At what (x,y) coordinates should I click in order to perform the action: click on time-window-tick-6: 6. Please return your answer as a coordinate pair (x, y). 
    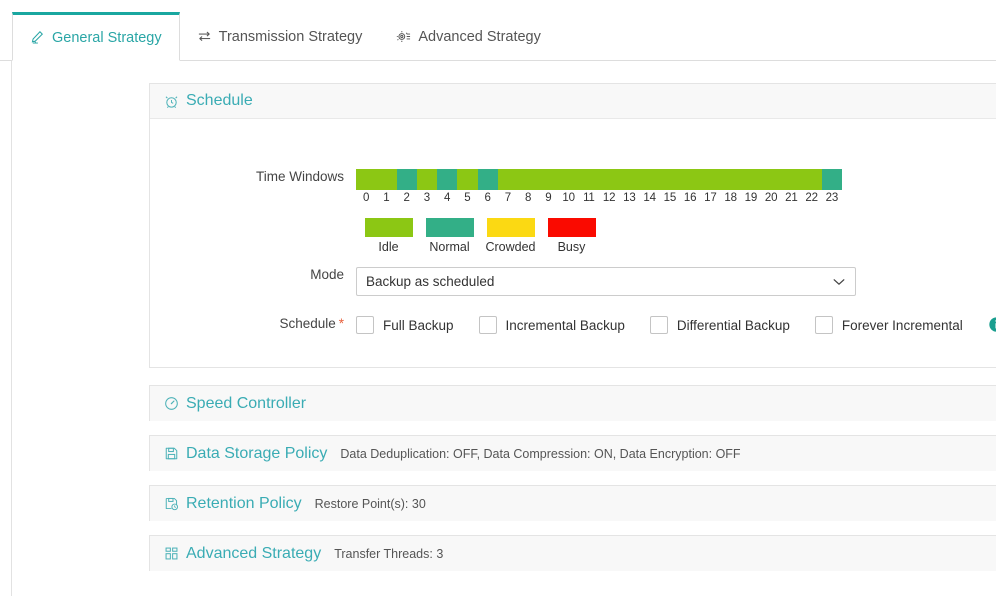
    Looking at the image, I should click on (487, 198).